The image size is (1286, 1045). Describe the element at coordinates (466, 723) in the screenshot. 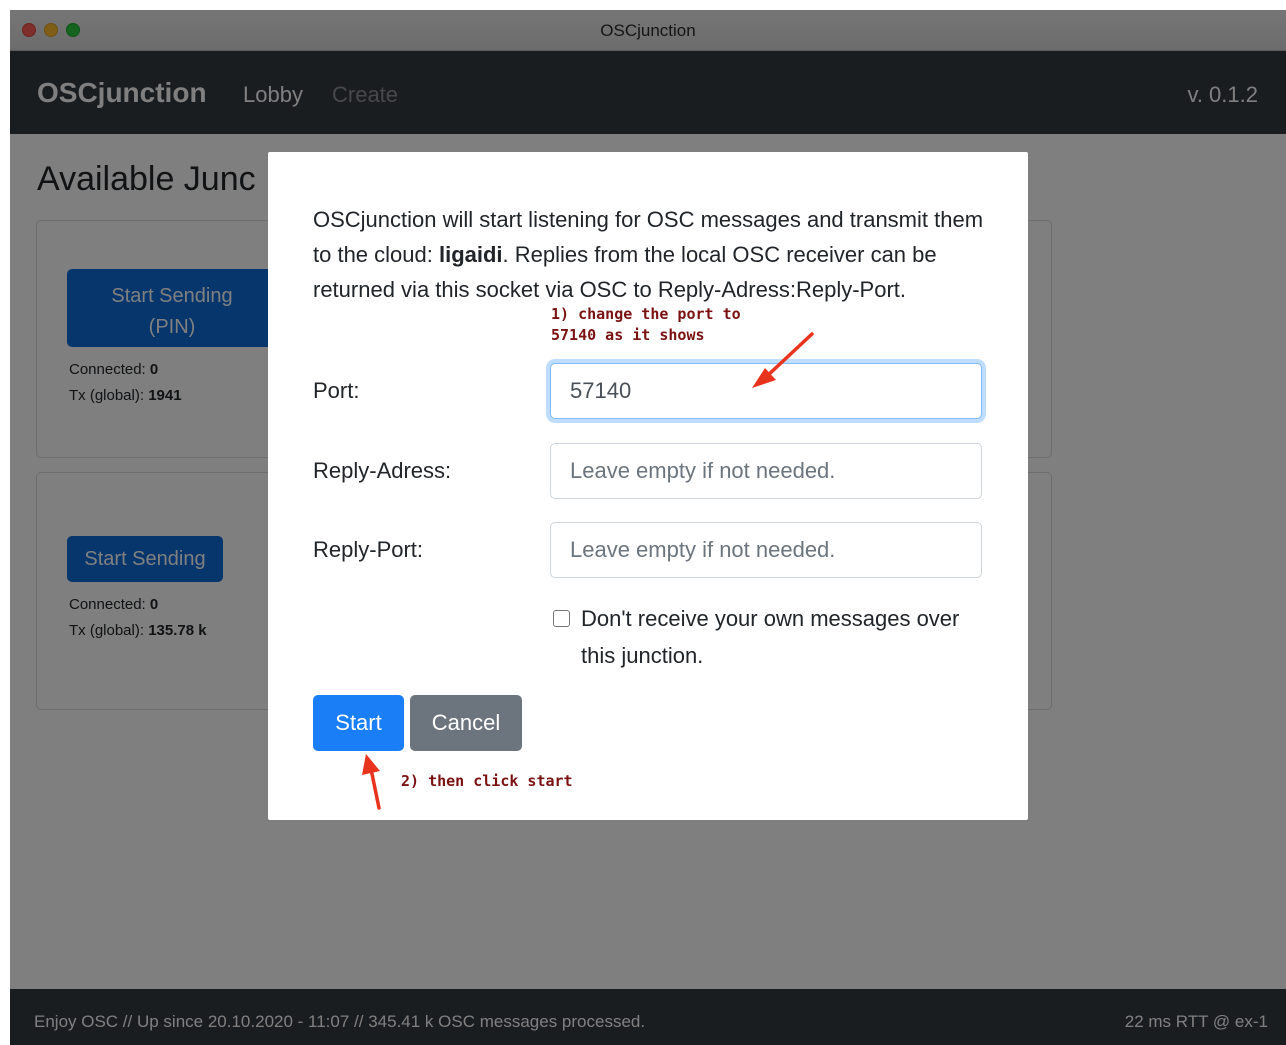

I see `cancel-button: Cancel` at that location.